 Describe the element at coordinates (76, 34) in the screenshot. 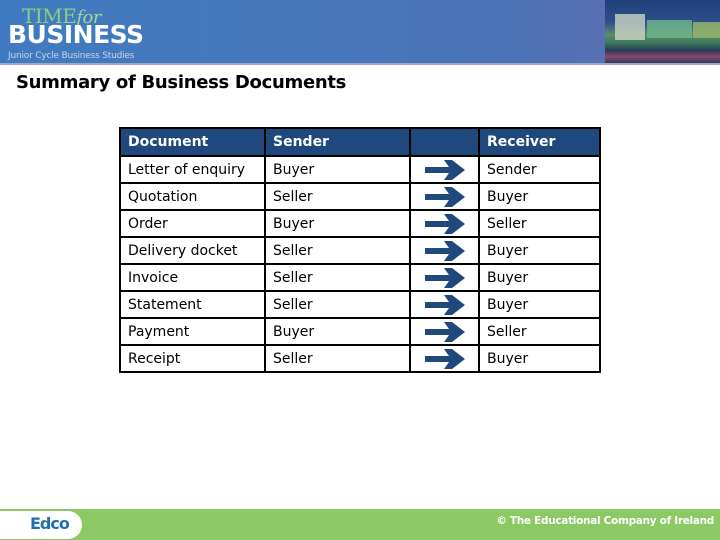

I see `logo-business-text: BUSINESS` at that location.